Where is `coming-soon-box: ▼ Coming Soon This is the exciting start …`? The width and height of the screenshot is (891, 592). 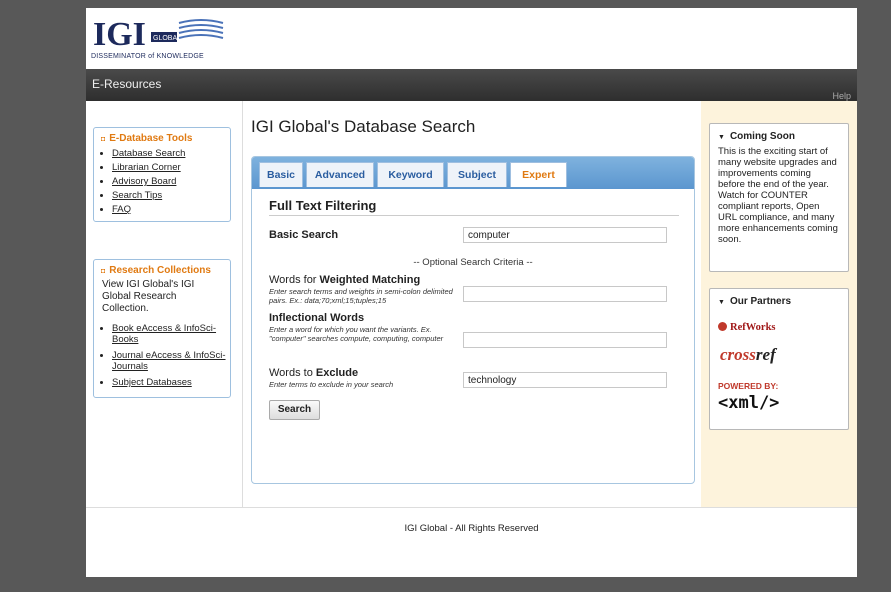
coming-soon-box: ▼ Coming Soon This is the exciting start … is located at coordinates (779, 197).